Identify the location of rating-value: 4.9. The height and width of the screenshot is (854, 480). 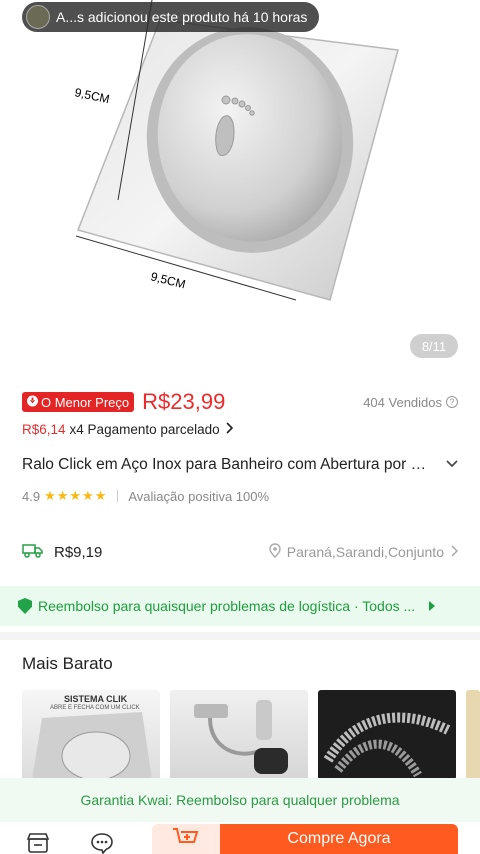
(31, 496).